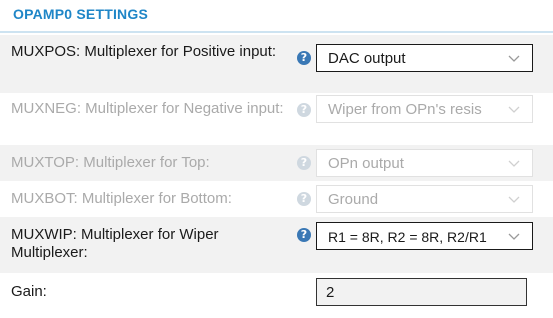 The image size is (553, 318). What do you see at coordinates (276, 32) in the screenshot?
I see `section-divider` at bounding box center [276, 32].